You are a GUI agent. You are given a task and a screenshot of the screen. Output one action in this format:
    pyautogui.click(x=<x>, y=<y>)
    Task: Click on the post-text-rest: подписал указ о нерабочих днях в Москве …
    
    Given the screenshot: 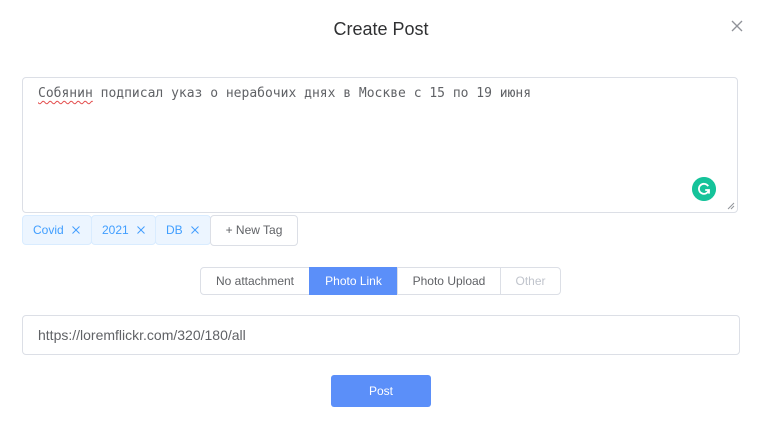 What is the action you would take?
    pyautogui.click(x=312, y=93)
    